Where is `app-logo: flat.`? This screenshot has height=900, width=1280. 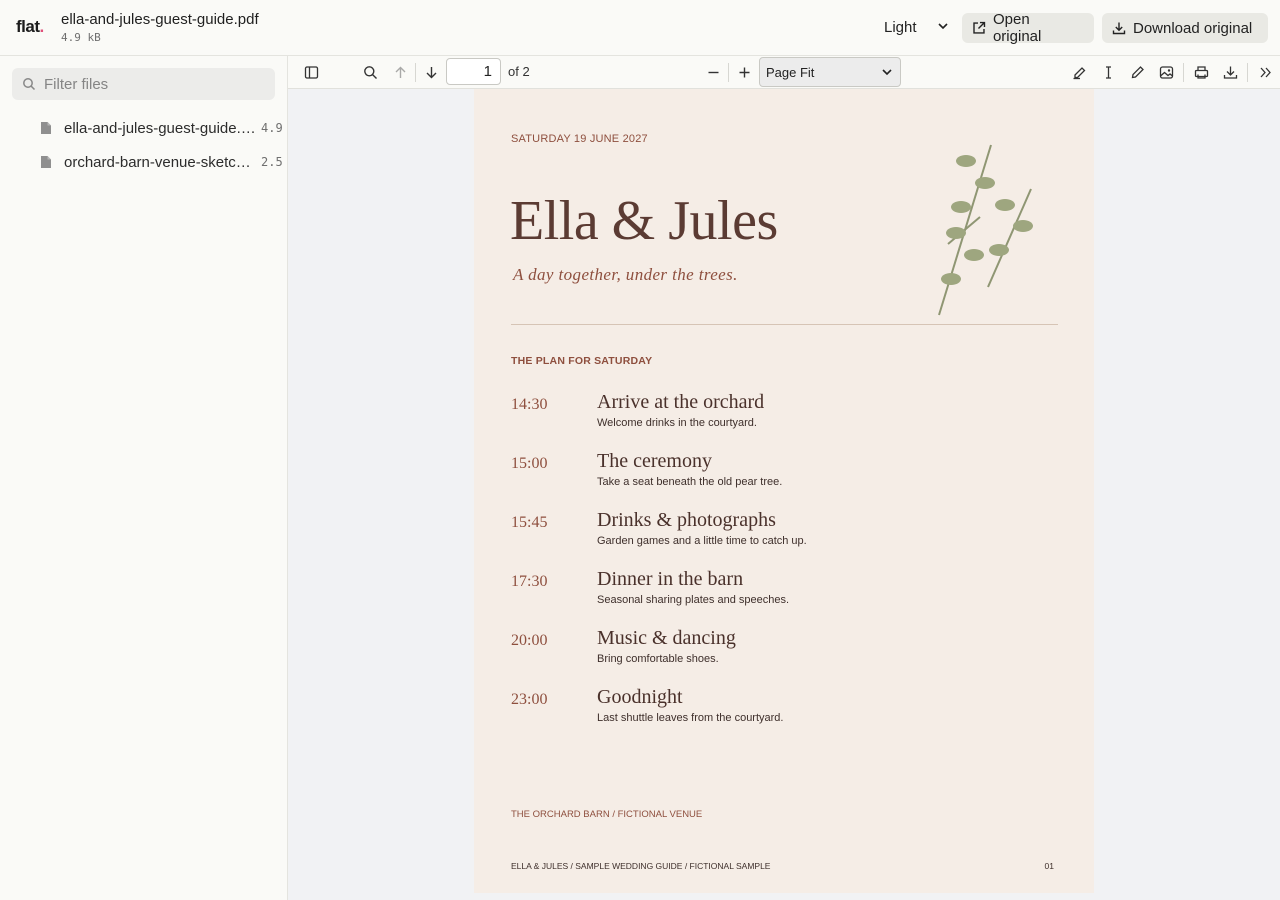 app-logo: flat. is located at coordinates (30, 27).